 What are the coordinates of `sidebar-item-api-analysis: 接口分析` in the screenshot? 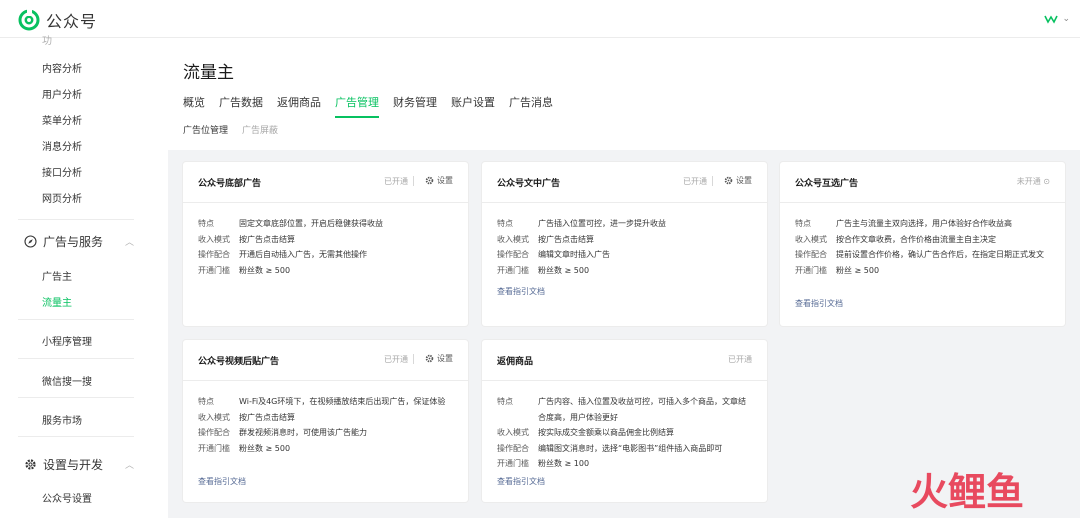 It's located at (62, 171).